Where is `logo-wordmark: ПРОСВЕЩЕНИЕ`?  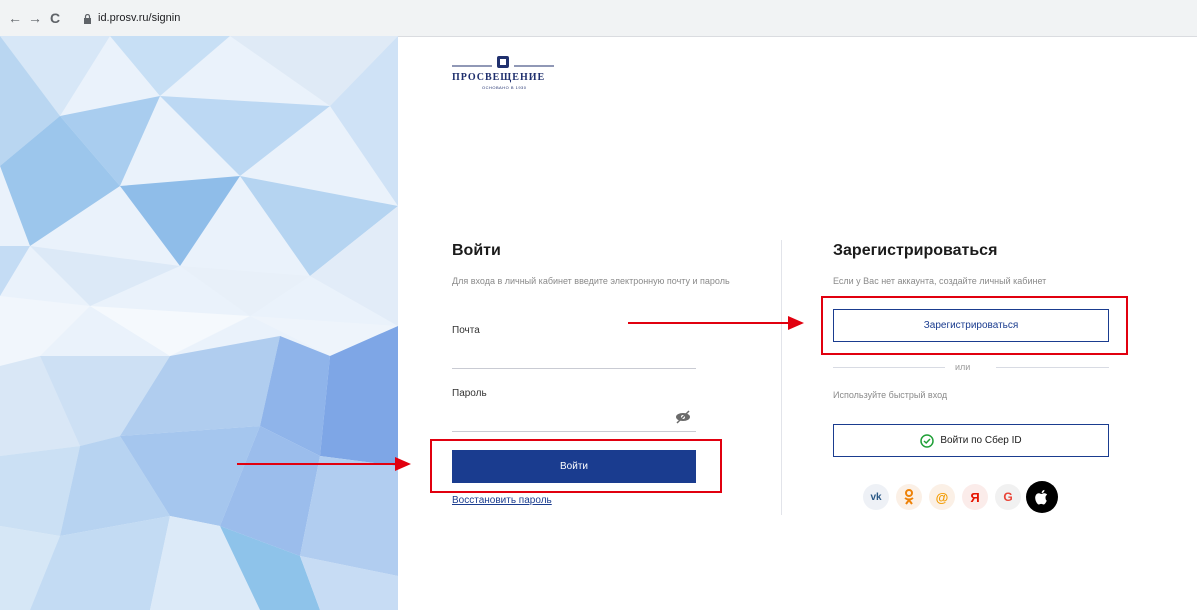 logo-wordmark: ПРОСВЕЩЕНИЕ is located at coordinates (499, 77).